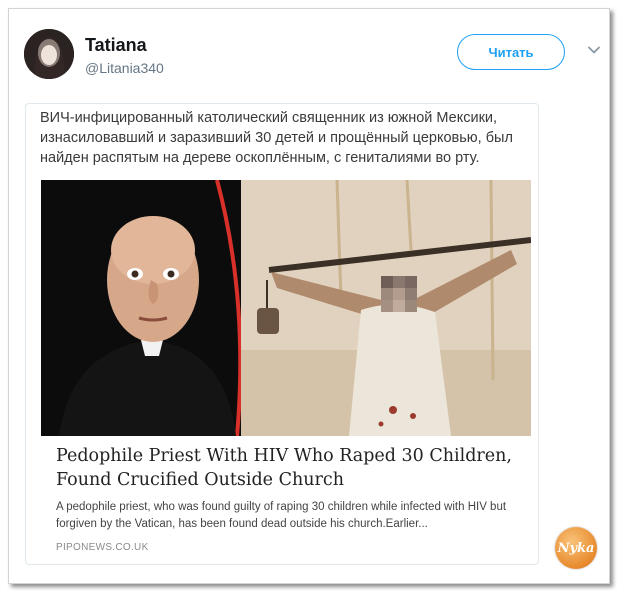 The height and width of the screenshot is (594, 620). I want to click on watermark-logo: Nyka, so click(576, 548).